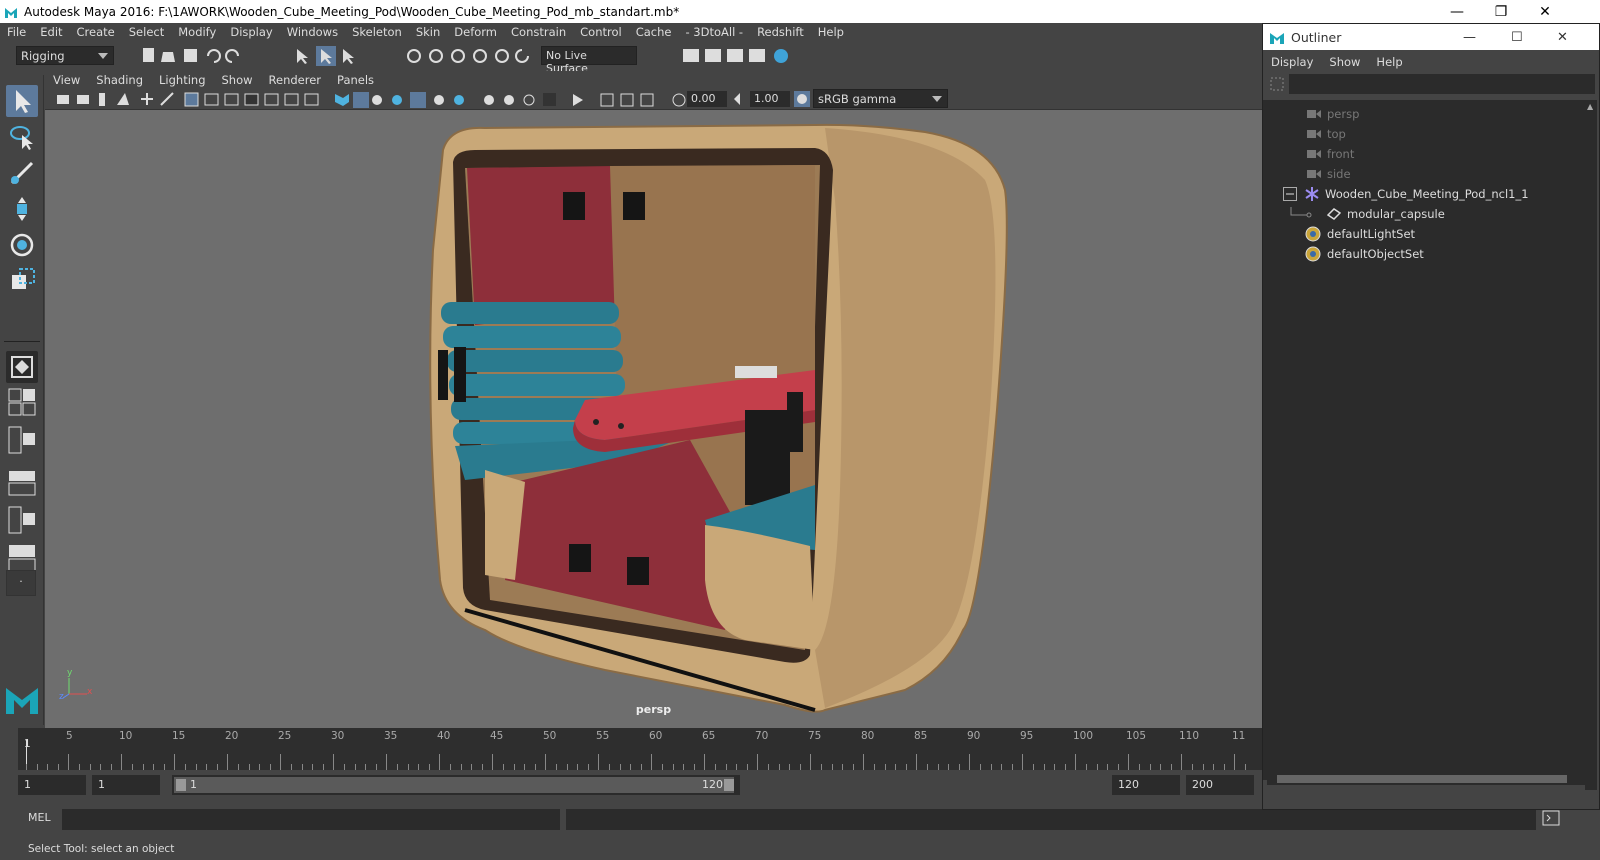  Describe the element at coordinates (182, 80) in the screenshot. I see `panel-menu-lighting: Lighting` at that location.